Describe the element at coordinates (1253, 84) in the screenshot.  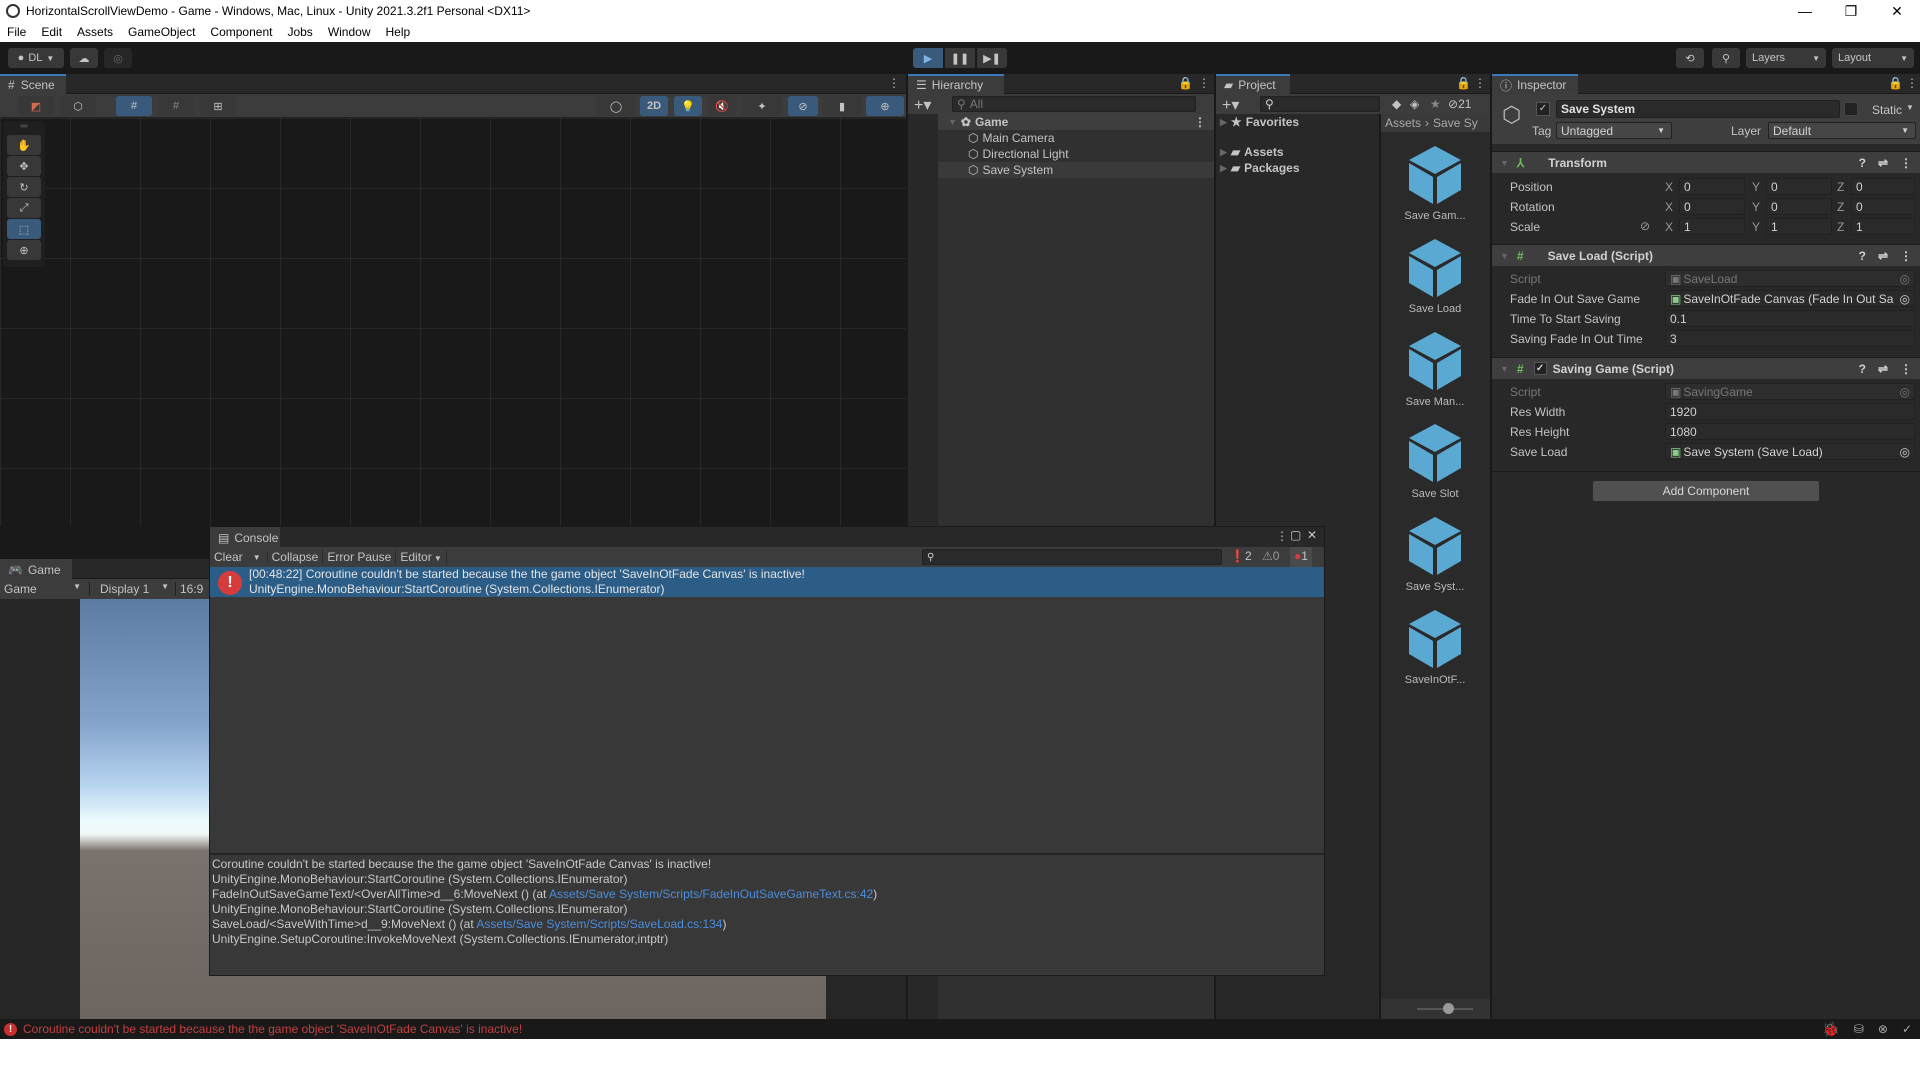
I see `tab-project: ▰ Project` at that location.